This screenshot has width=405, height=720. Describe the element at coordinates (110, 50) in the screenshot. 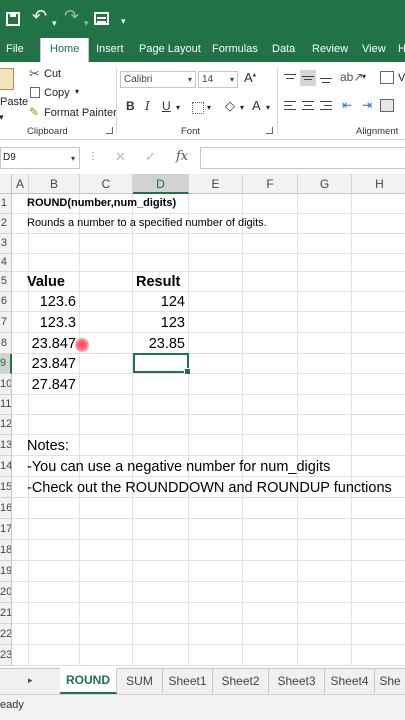

I see `tab-insert: Insert` at that location.